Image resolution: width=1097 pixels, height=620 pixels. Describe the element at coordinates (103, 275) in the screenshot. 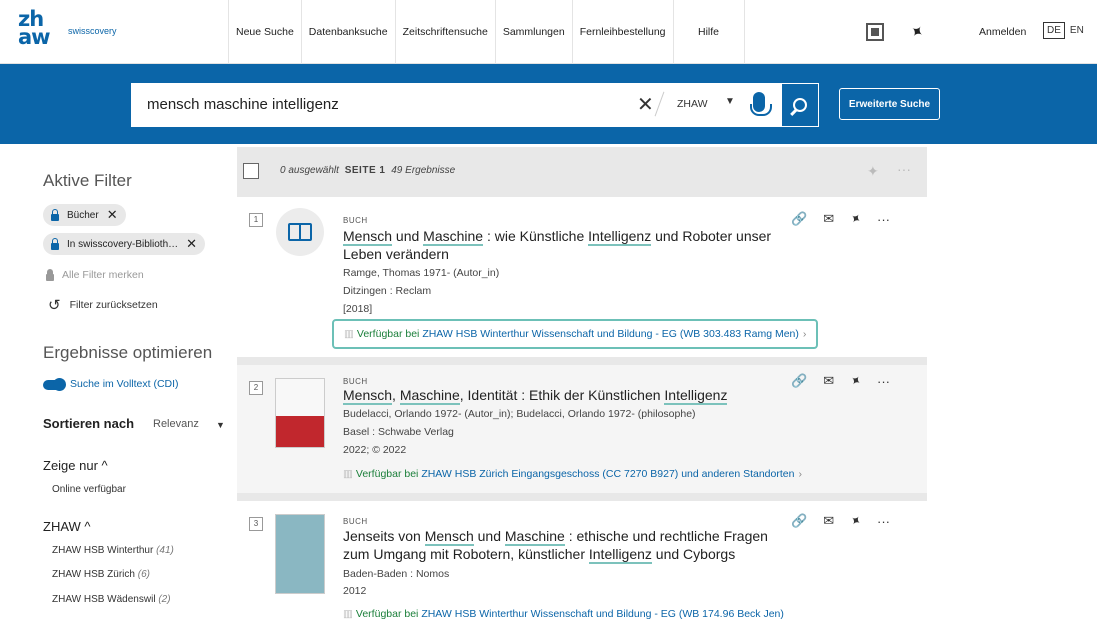

I see `remember-filters-label: Alle Filter merken` at that location.